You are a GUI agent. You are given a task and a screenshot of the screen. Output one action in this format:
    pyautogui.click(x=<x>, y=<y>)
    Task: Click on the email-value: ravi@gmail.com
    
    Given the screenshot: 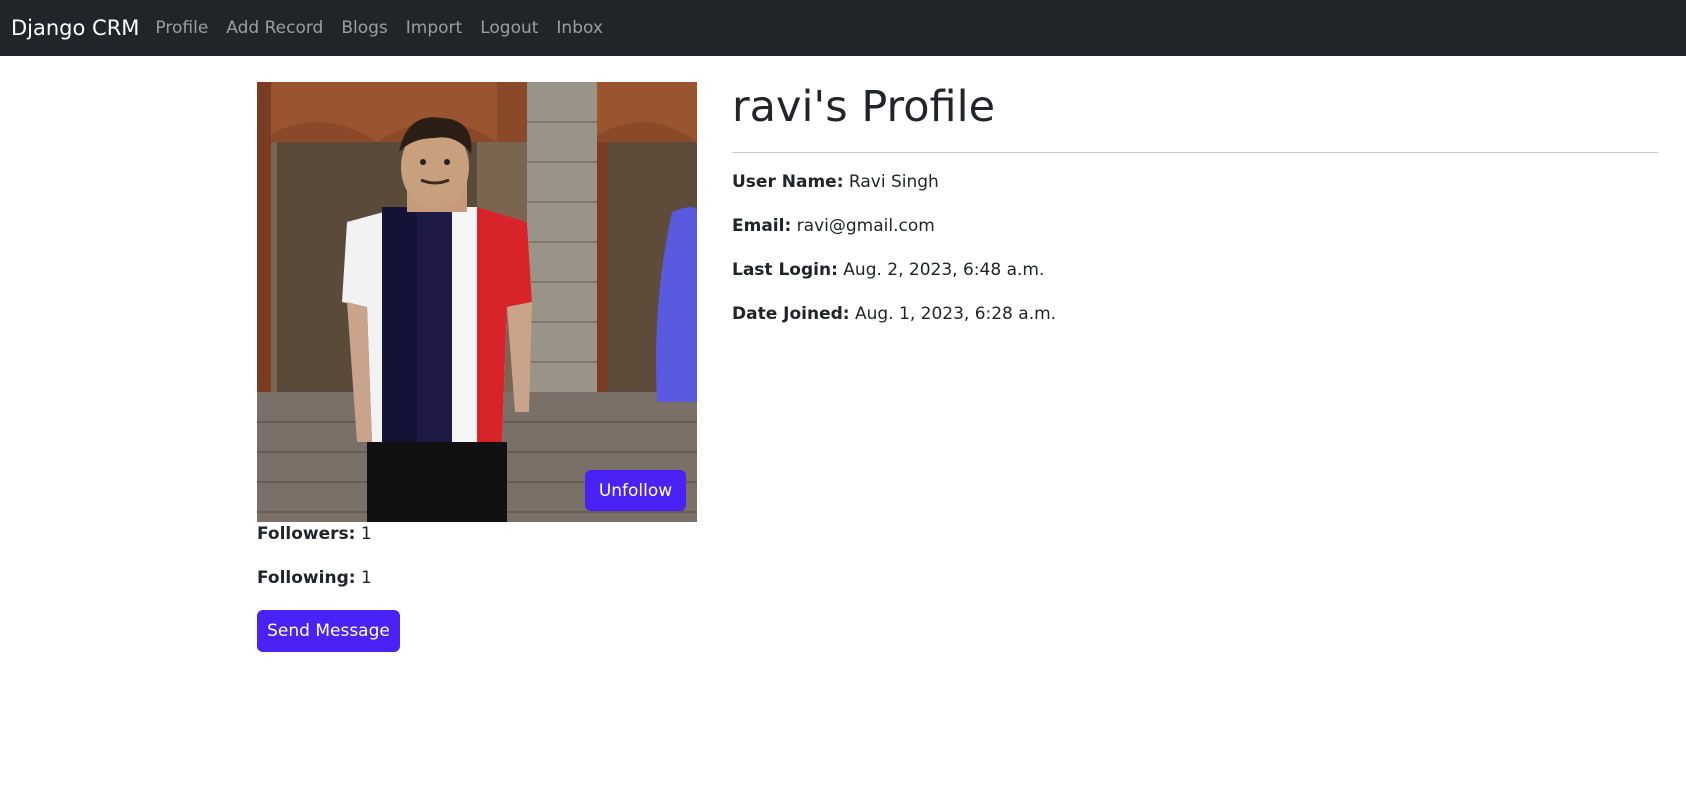 What is the action you would take?
    pyautogui.click(x=865, y=226)
    